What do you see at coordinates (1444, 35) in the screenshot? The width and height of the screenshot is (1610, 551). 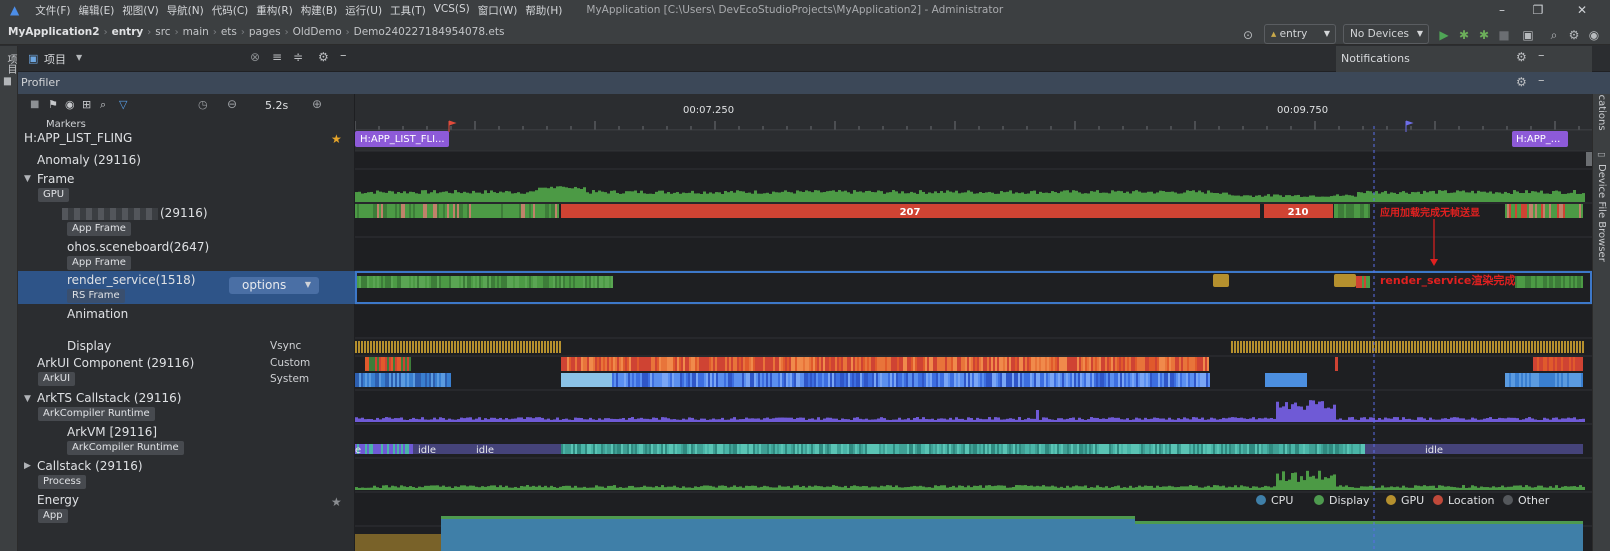 I see `run-icon: ▶` at bounding box center [1444, 35].